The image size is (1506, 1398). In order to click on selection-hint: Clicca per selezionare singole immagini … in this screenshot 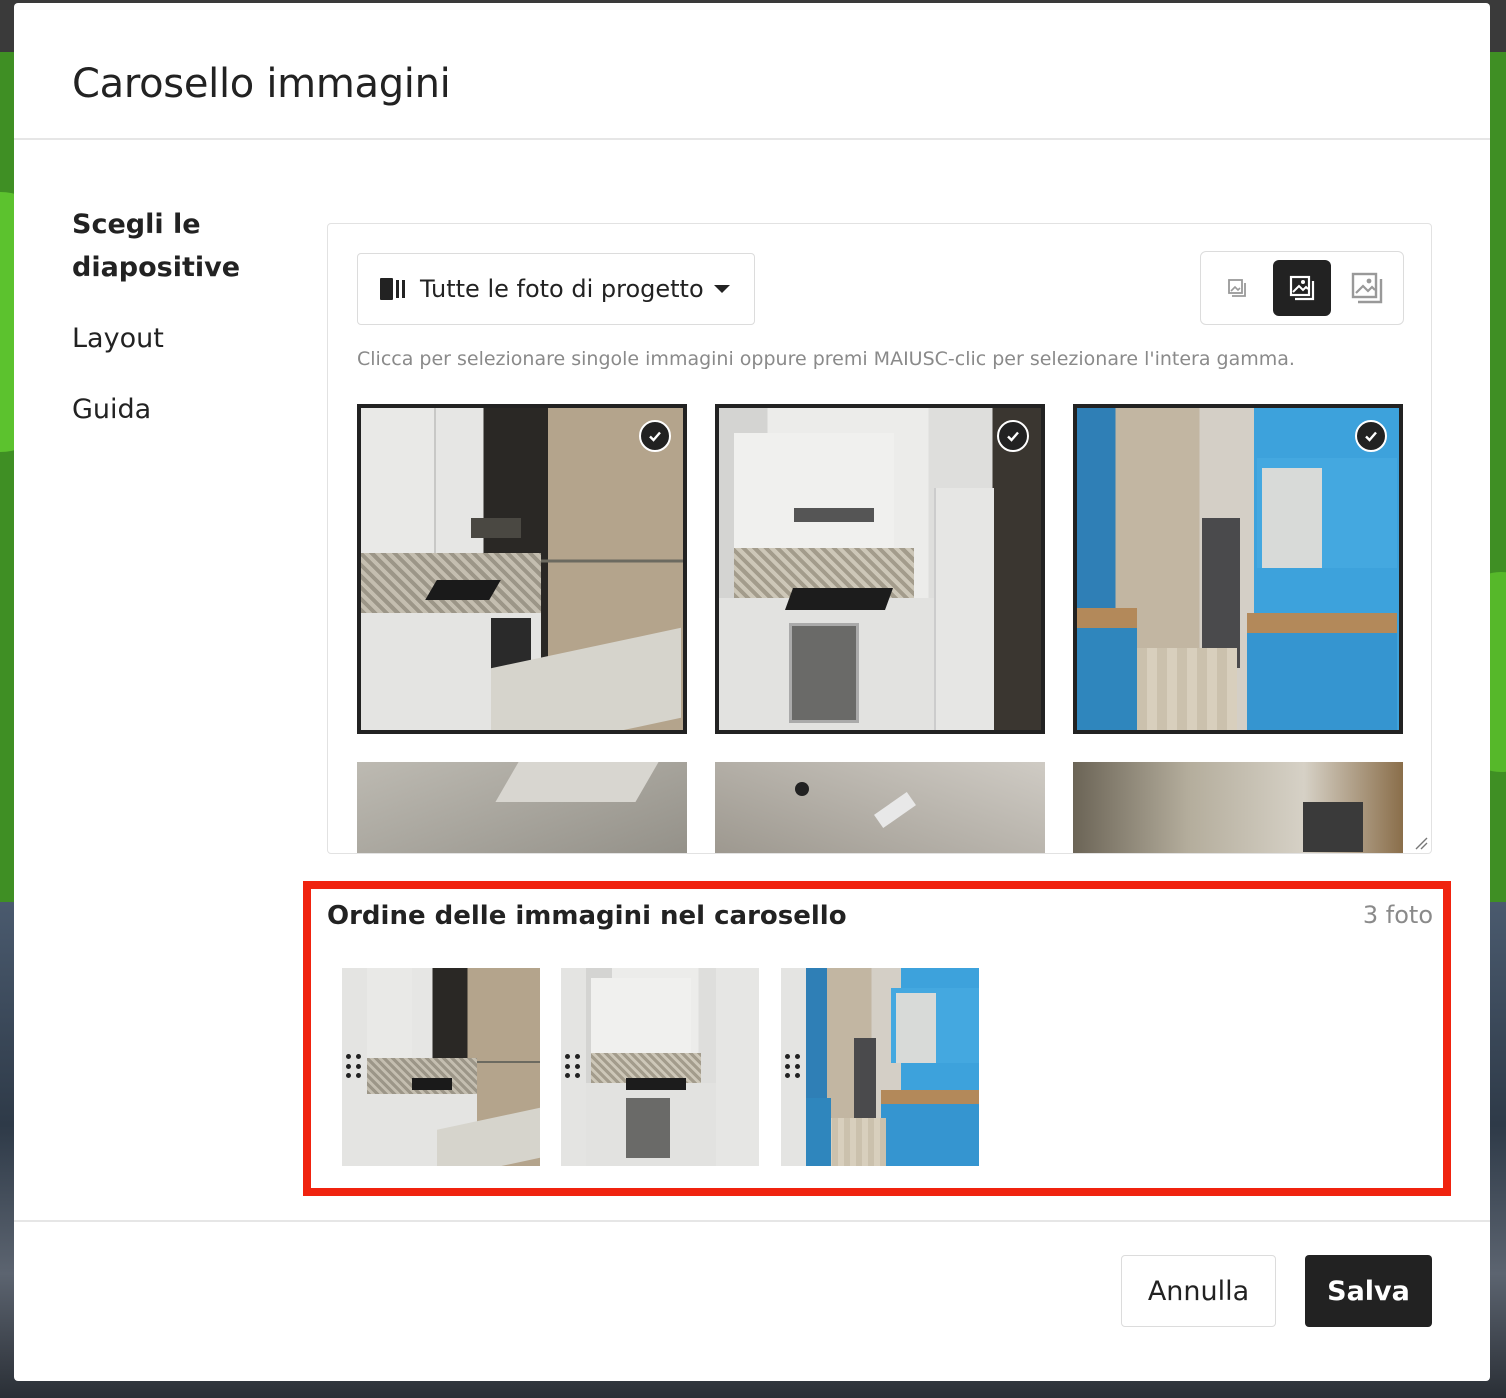, I will do `click(826, 359)`.